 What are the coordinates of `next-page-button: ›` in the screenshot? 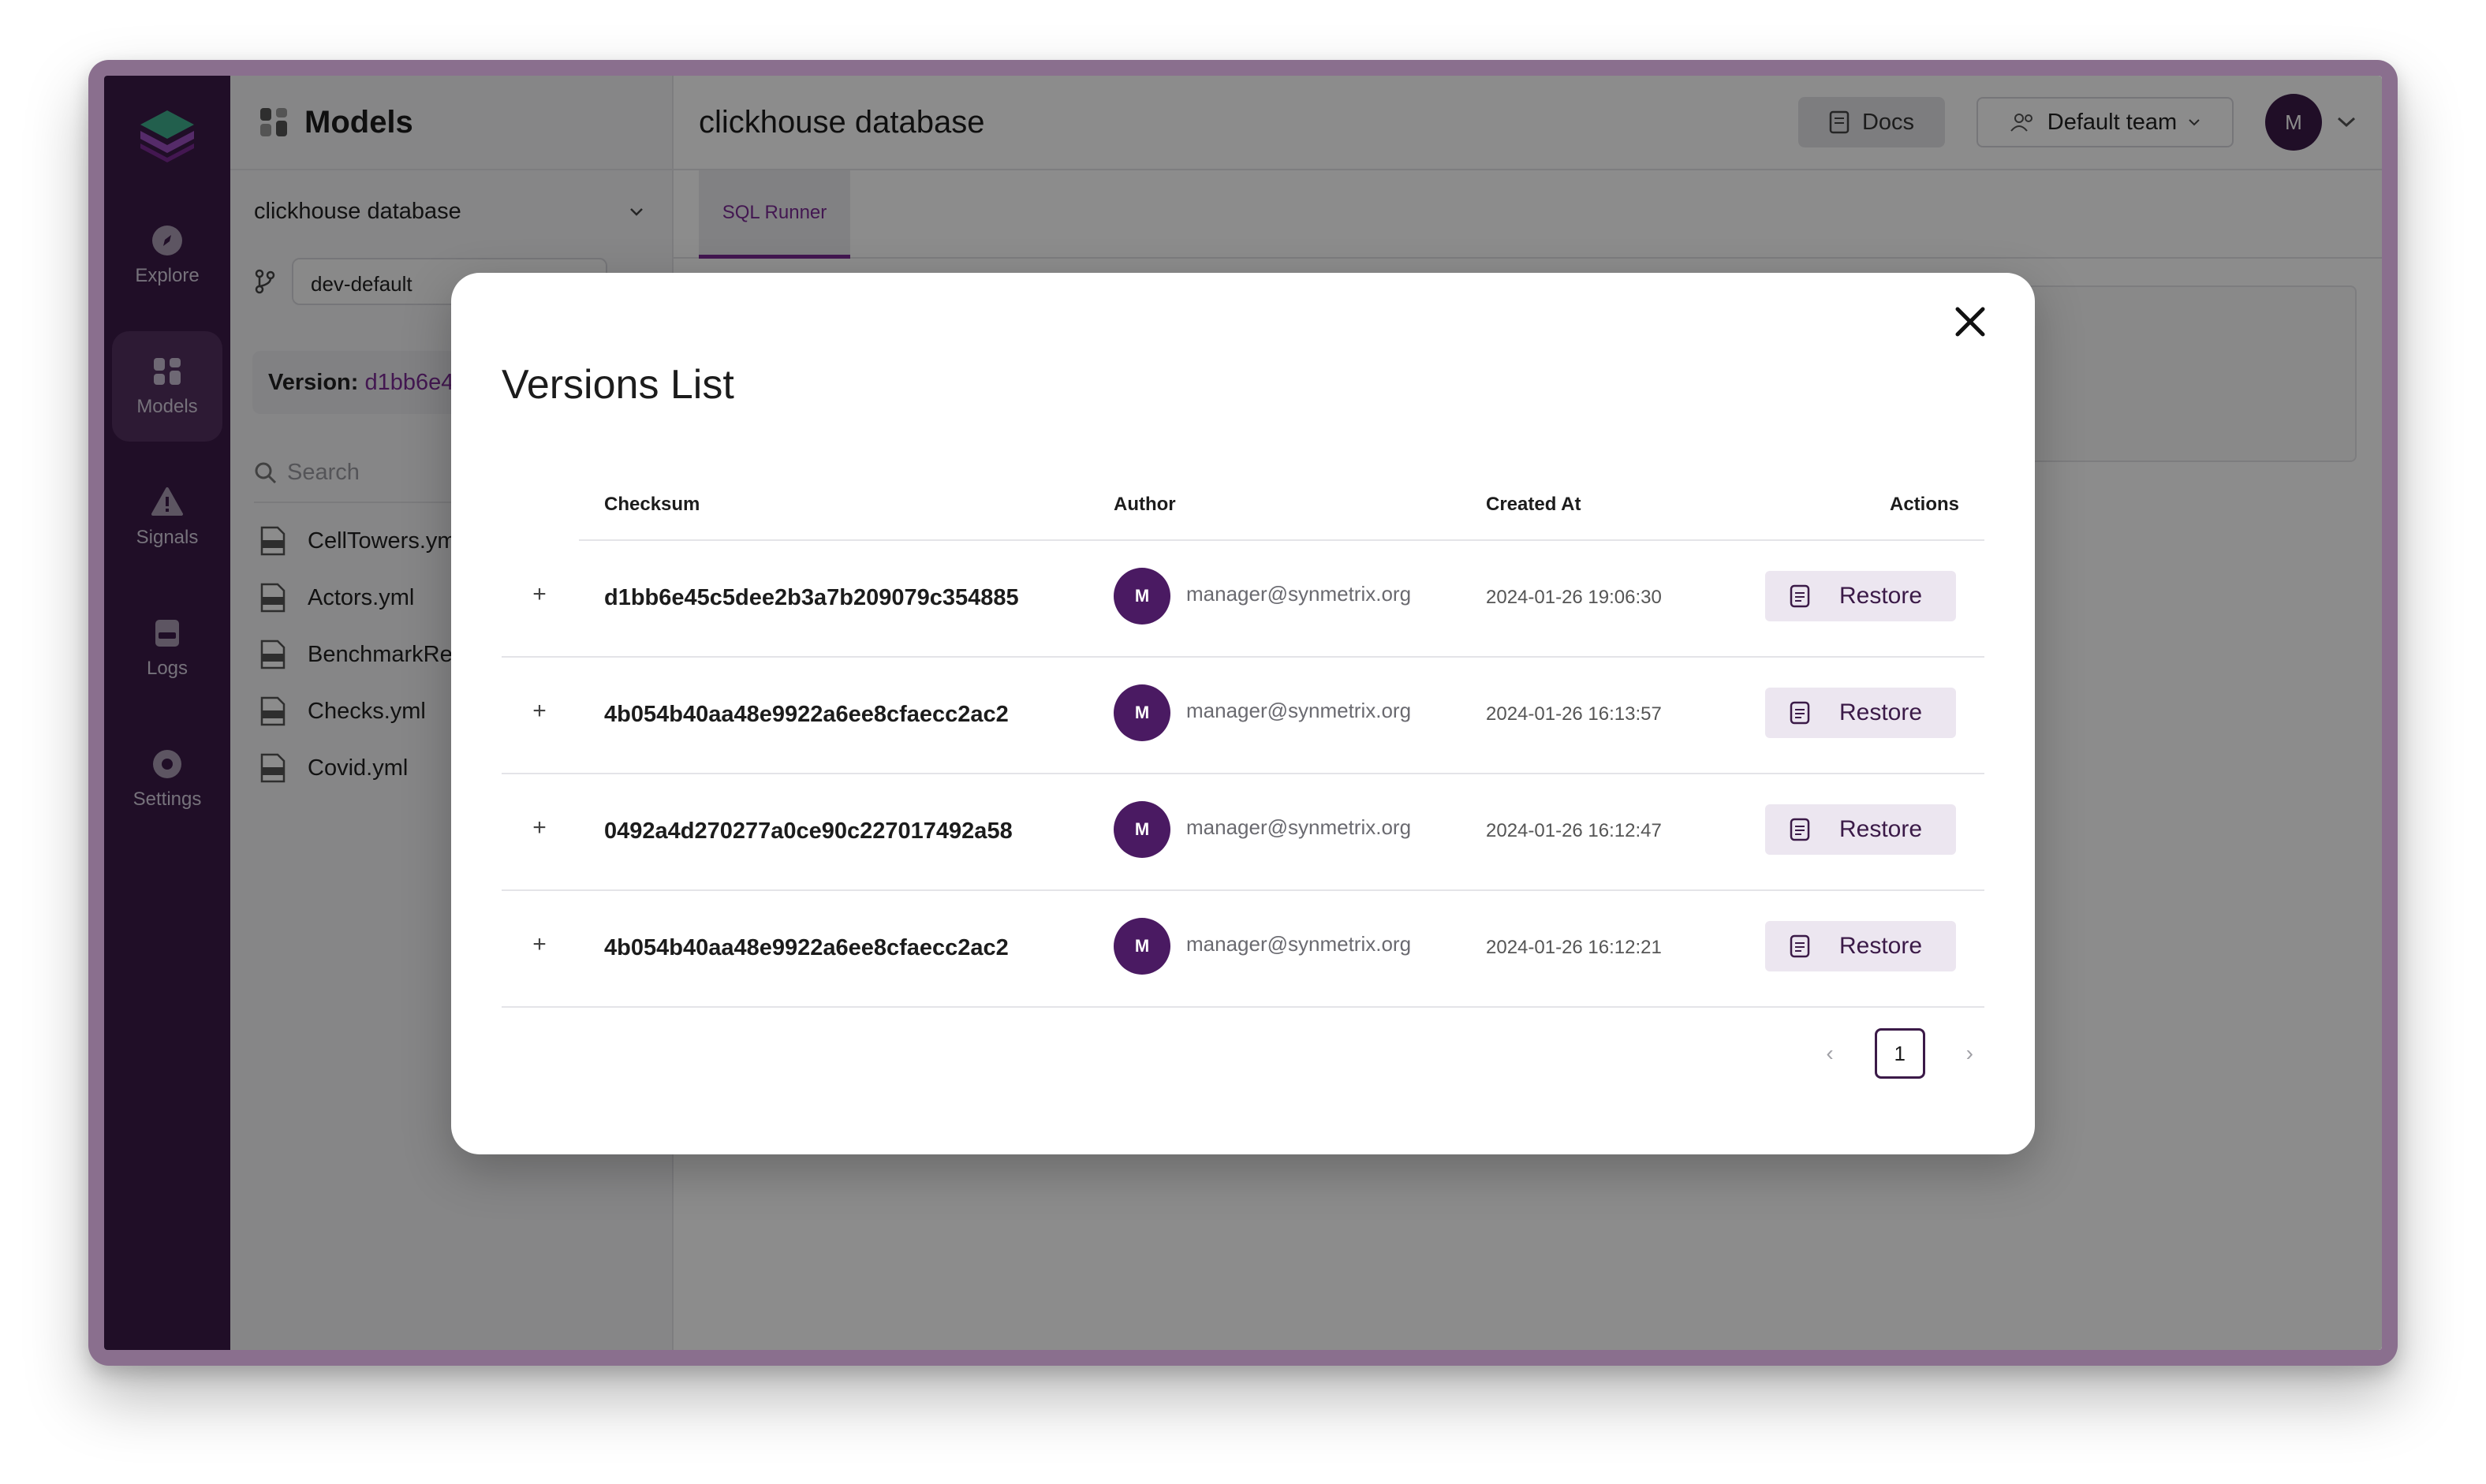 It's located at (1969, 1053).